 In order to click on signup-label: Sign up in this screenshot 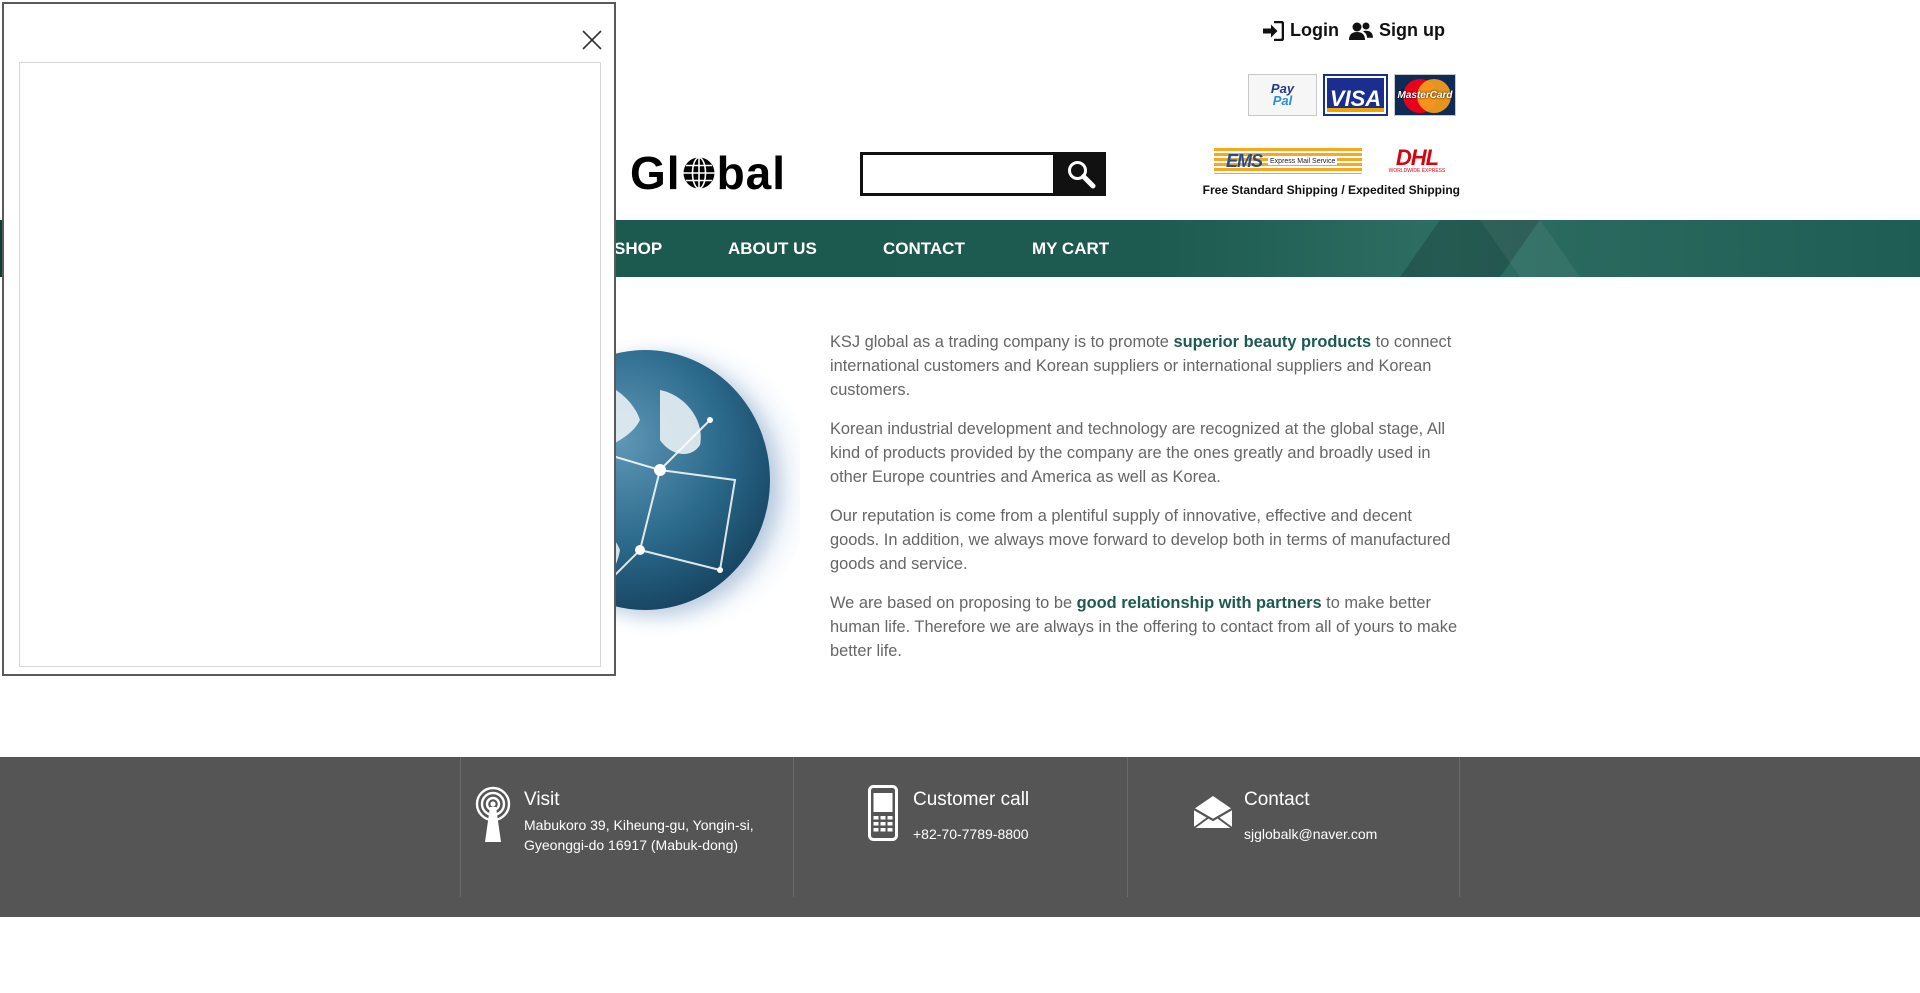, I will do `click(1411, 30)`.